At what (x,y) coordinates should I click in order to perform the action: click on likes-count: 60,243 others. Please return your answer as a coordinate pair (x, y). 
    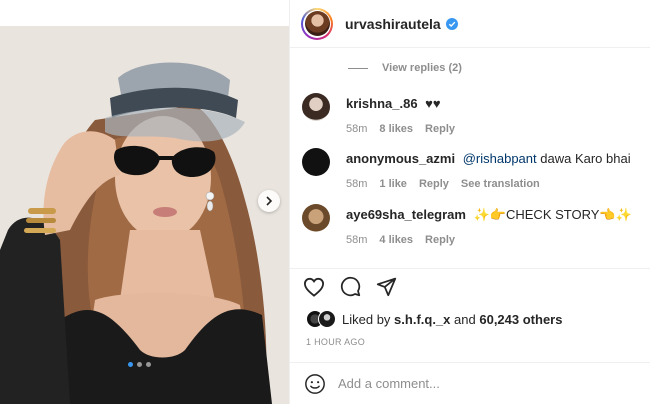
    Looking at the image, I should click on (520, 319).